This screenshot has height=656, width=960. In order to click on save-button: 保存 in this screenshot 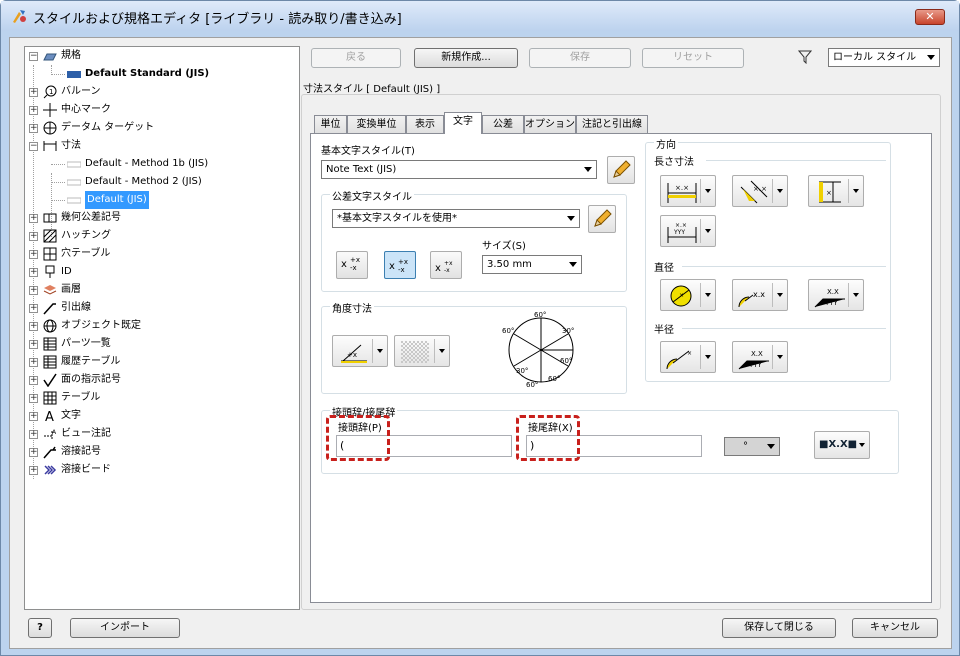, I will do `click(580, 58)`.